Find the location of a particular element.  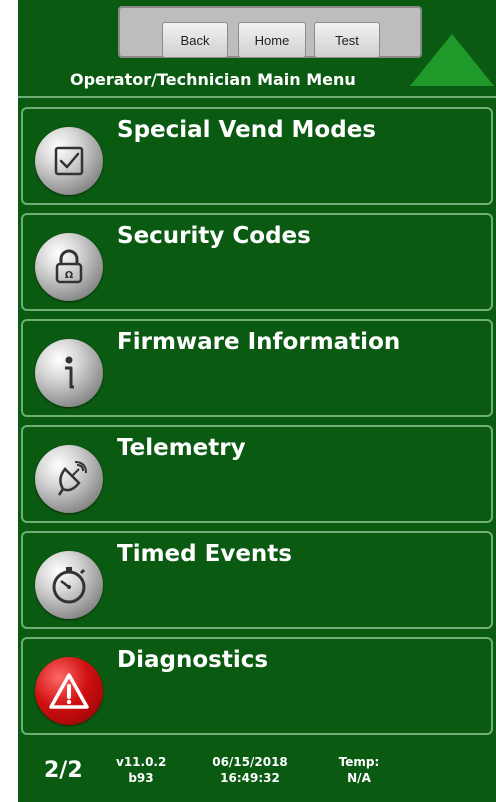

menu-item-diagnostics: Diagnostics is located at coordinates (257, 686).